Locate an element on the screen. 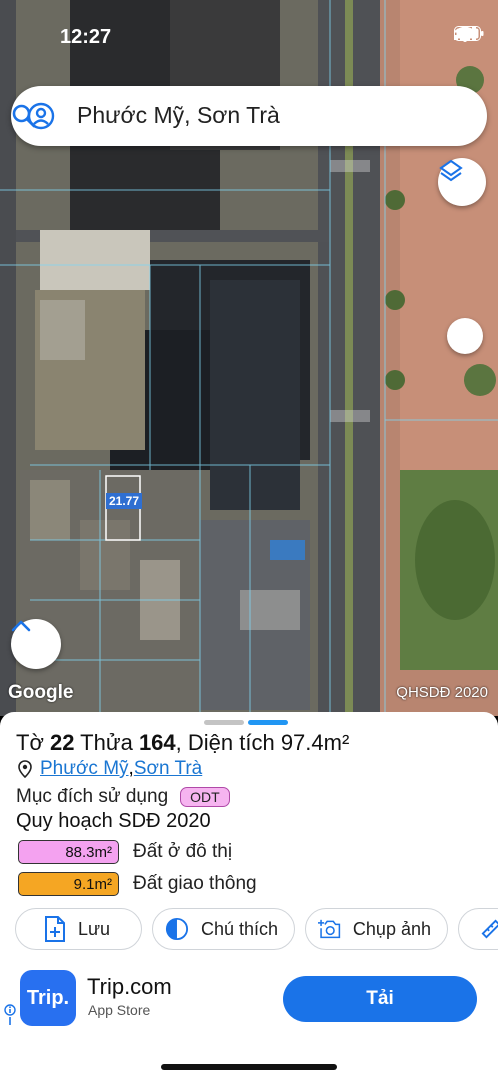 This screenshot has height=1080, width=498. zone-label: Đất ở đô thị is located at coordinates (183, 851).